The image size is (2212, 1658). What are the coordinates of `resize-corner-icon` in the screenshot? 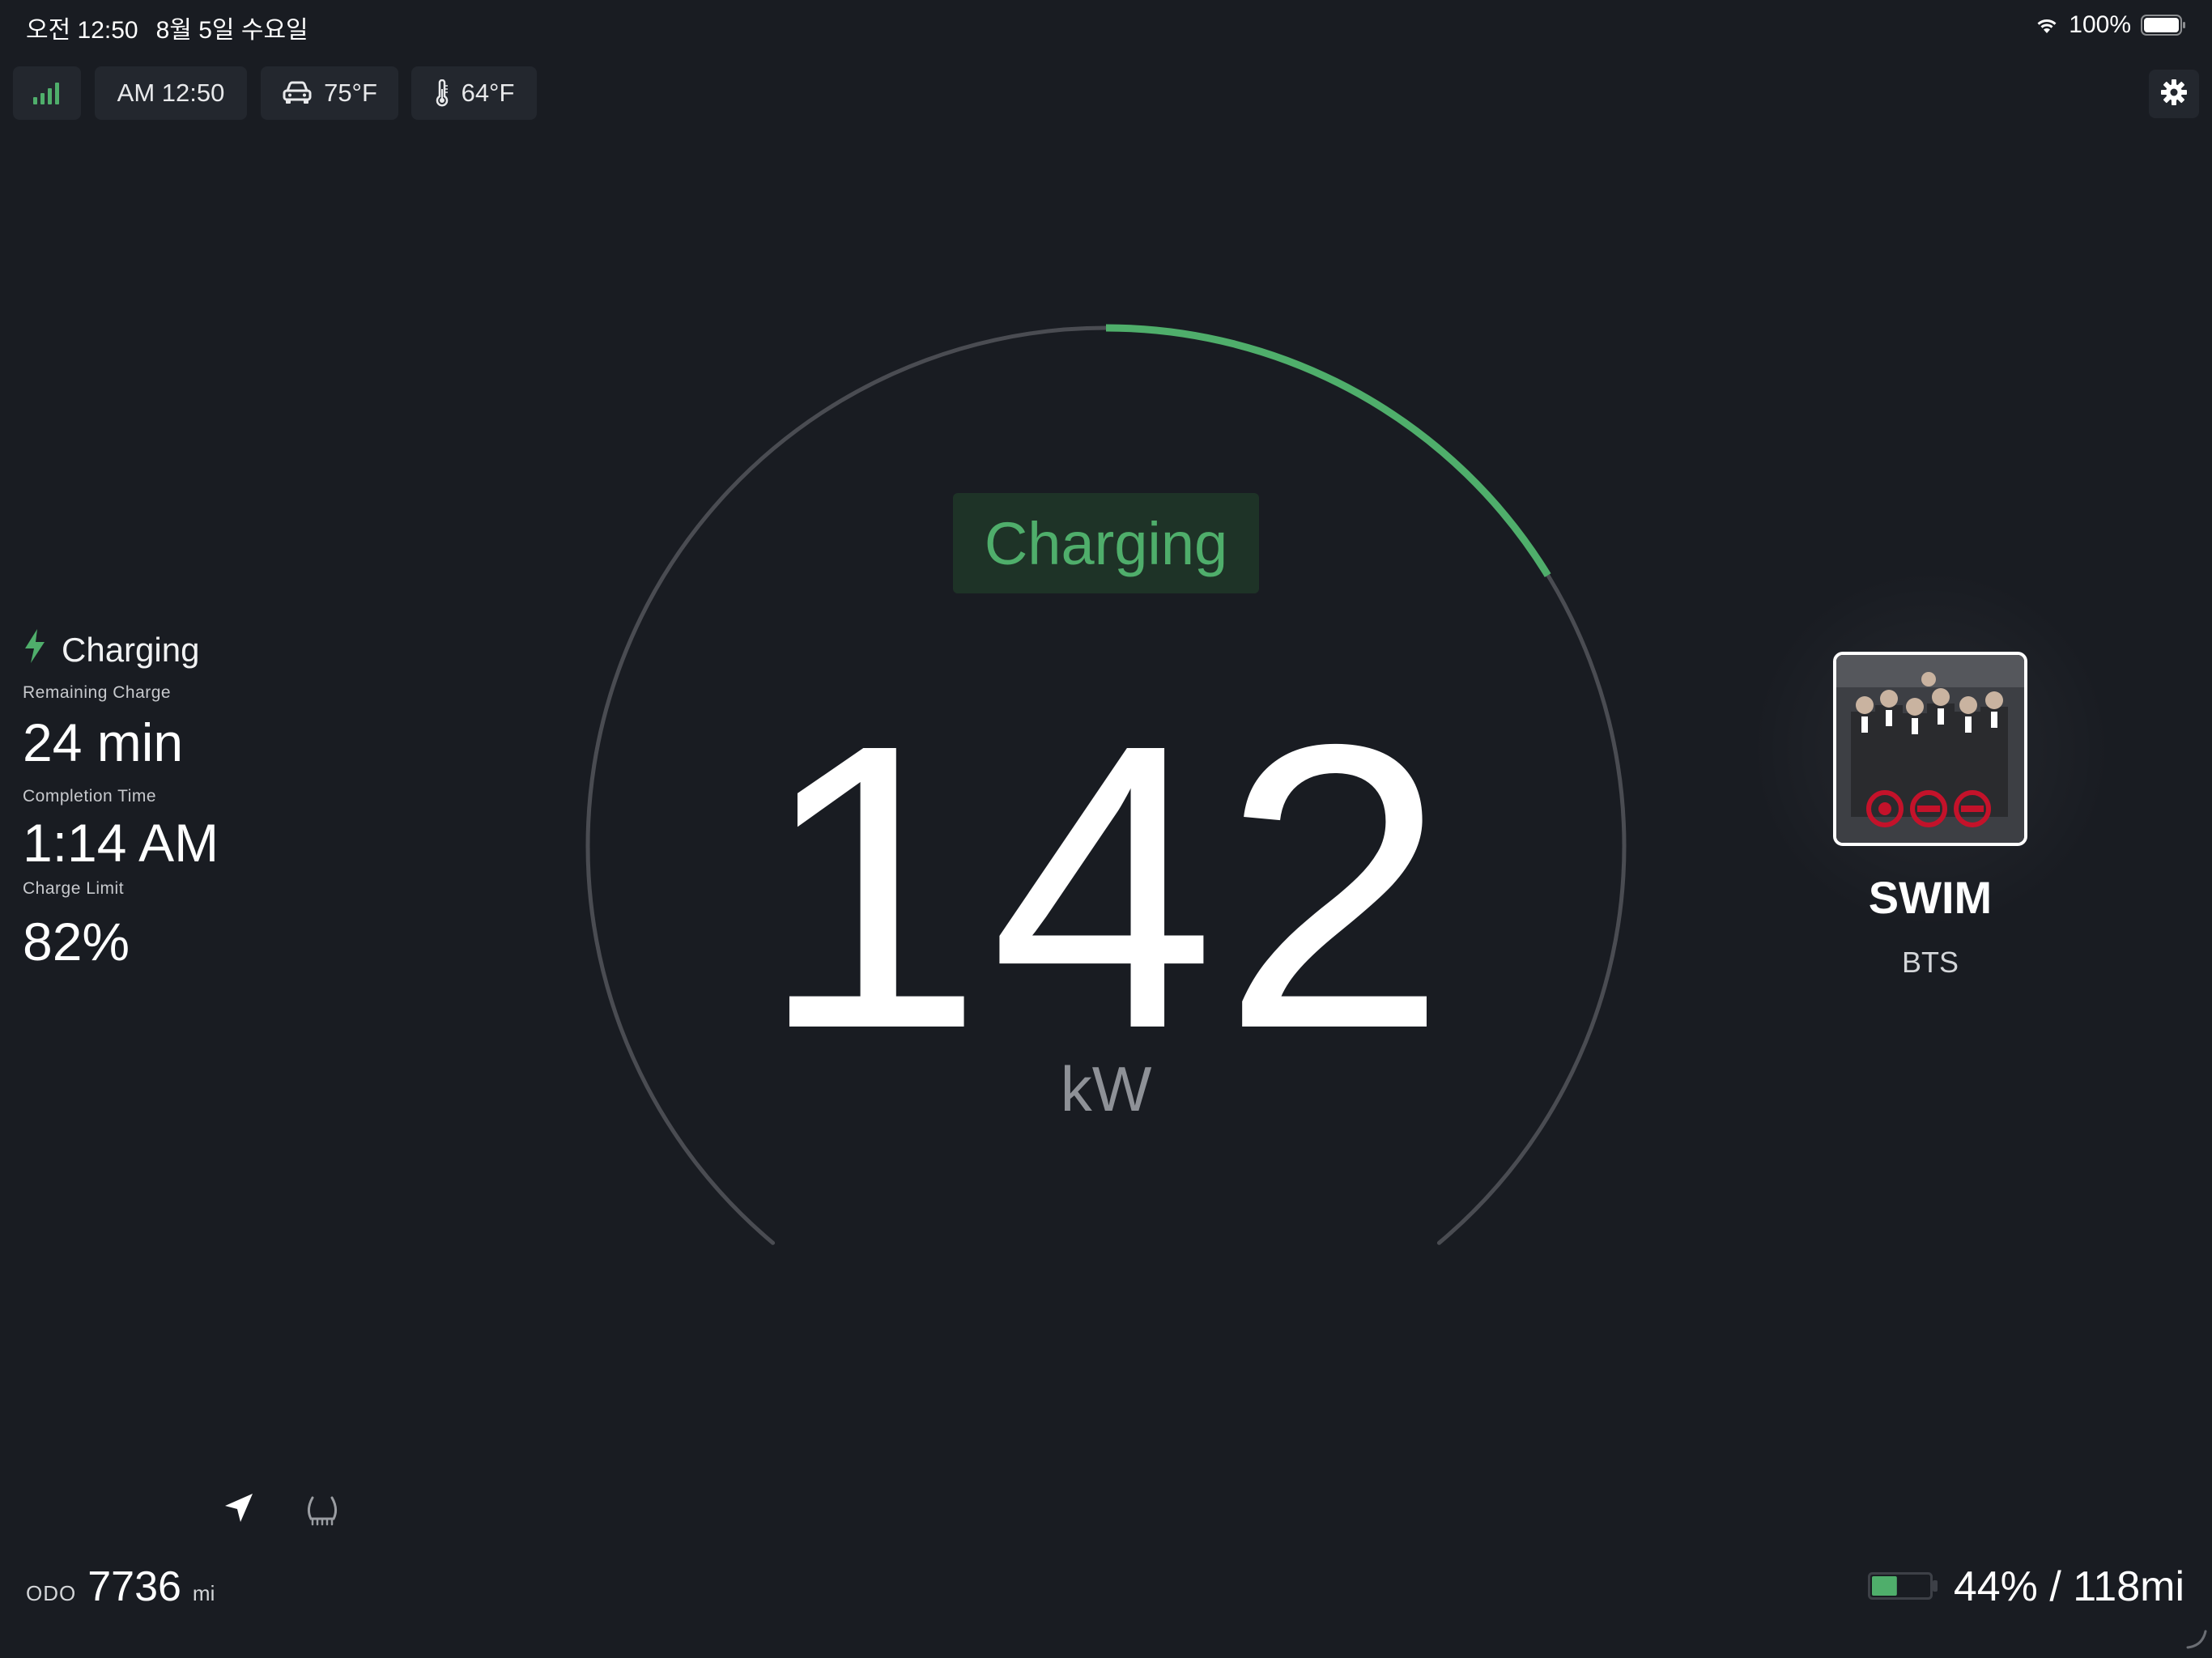 It's located at (2196, 1639).